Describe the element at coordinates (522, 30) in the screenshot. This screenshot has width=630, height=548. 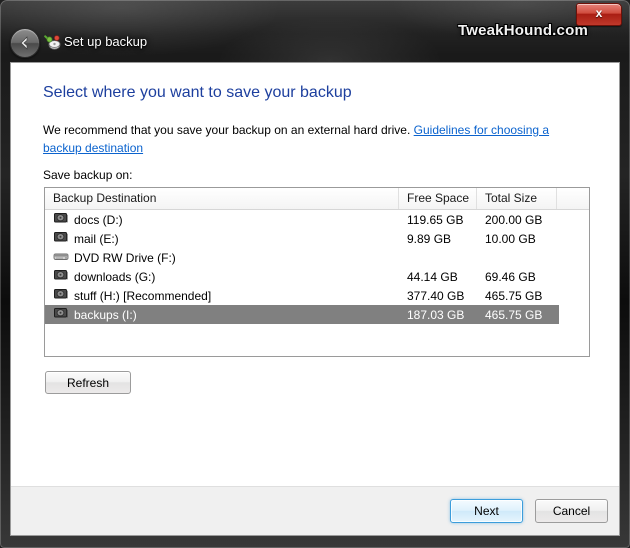
I see `watermark-text: TweakHound.com` at that location.